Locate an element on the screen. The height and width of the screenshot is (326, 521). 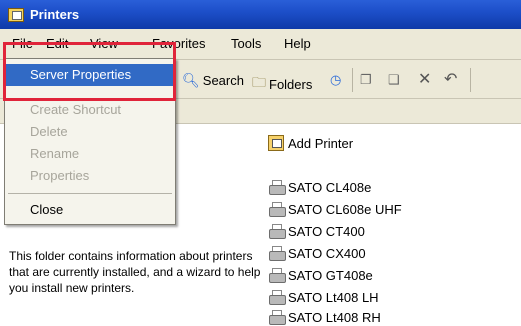
folders-label: Folders is located at coordinates (291, 84).